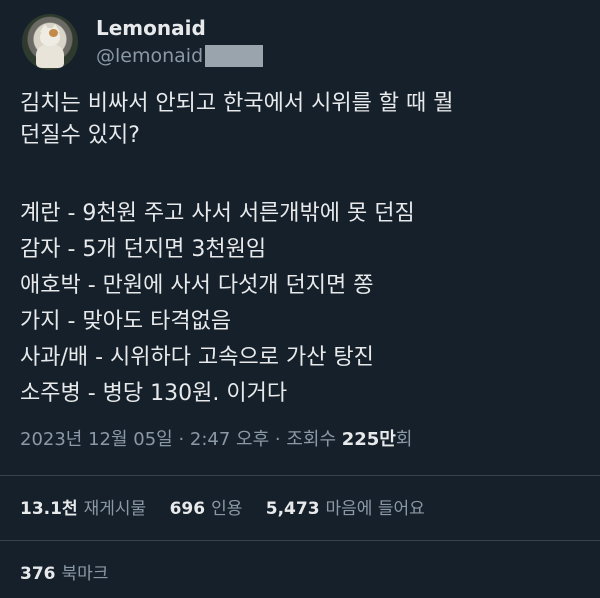 This screenshot has height=598, width=600. Describe the element at coordinates (126, 321) in the screenshot. I see `tweet-list-line: 가지 - 맞아도 타격없음` at that location.